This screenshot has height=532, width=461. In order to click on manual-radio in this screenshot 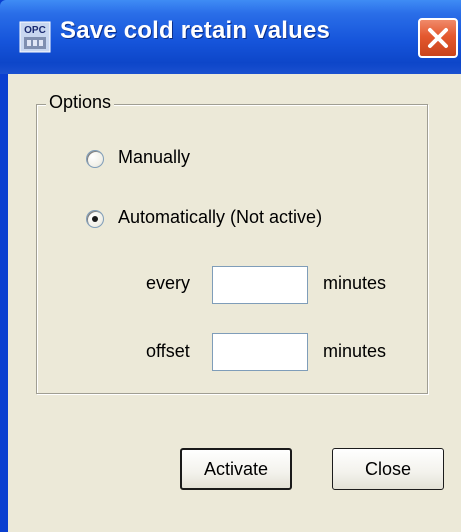, I will do `click(95, 159)`.